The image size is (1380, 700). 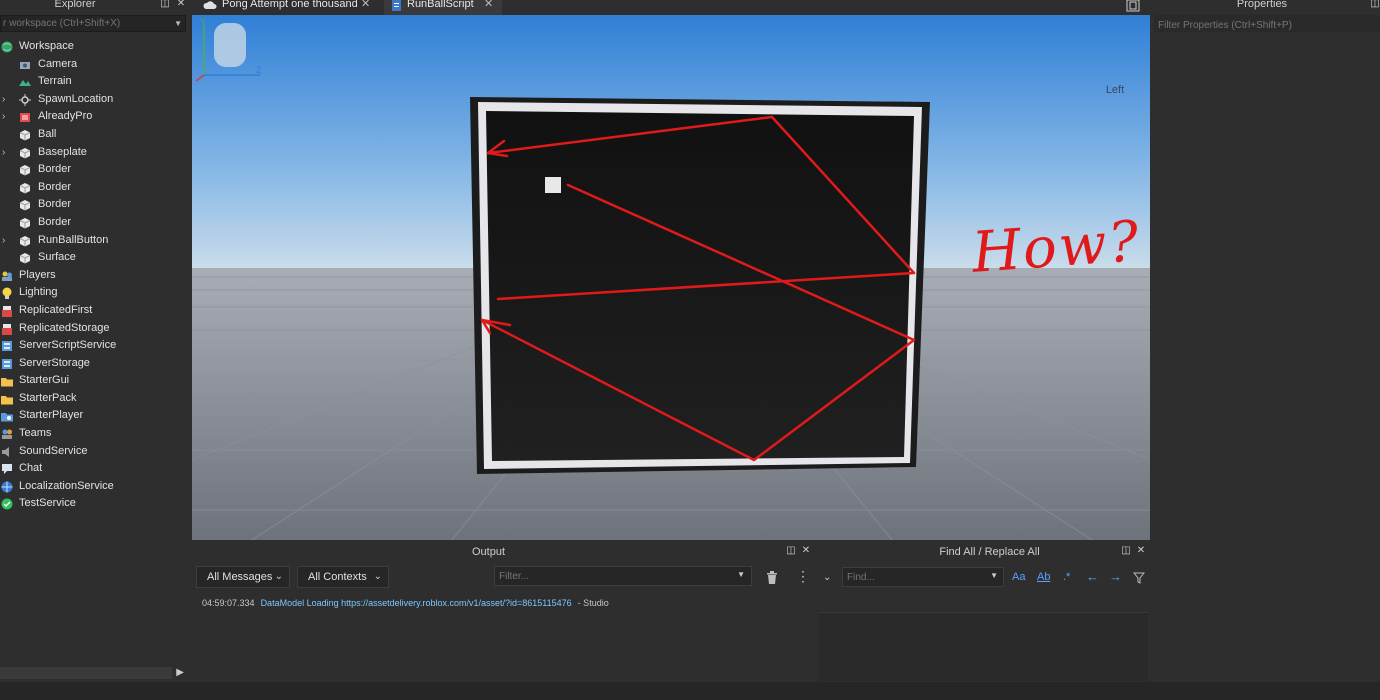 I want to click on properties-filter-field, so click(x=1267, y=24).